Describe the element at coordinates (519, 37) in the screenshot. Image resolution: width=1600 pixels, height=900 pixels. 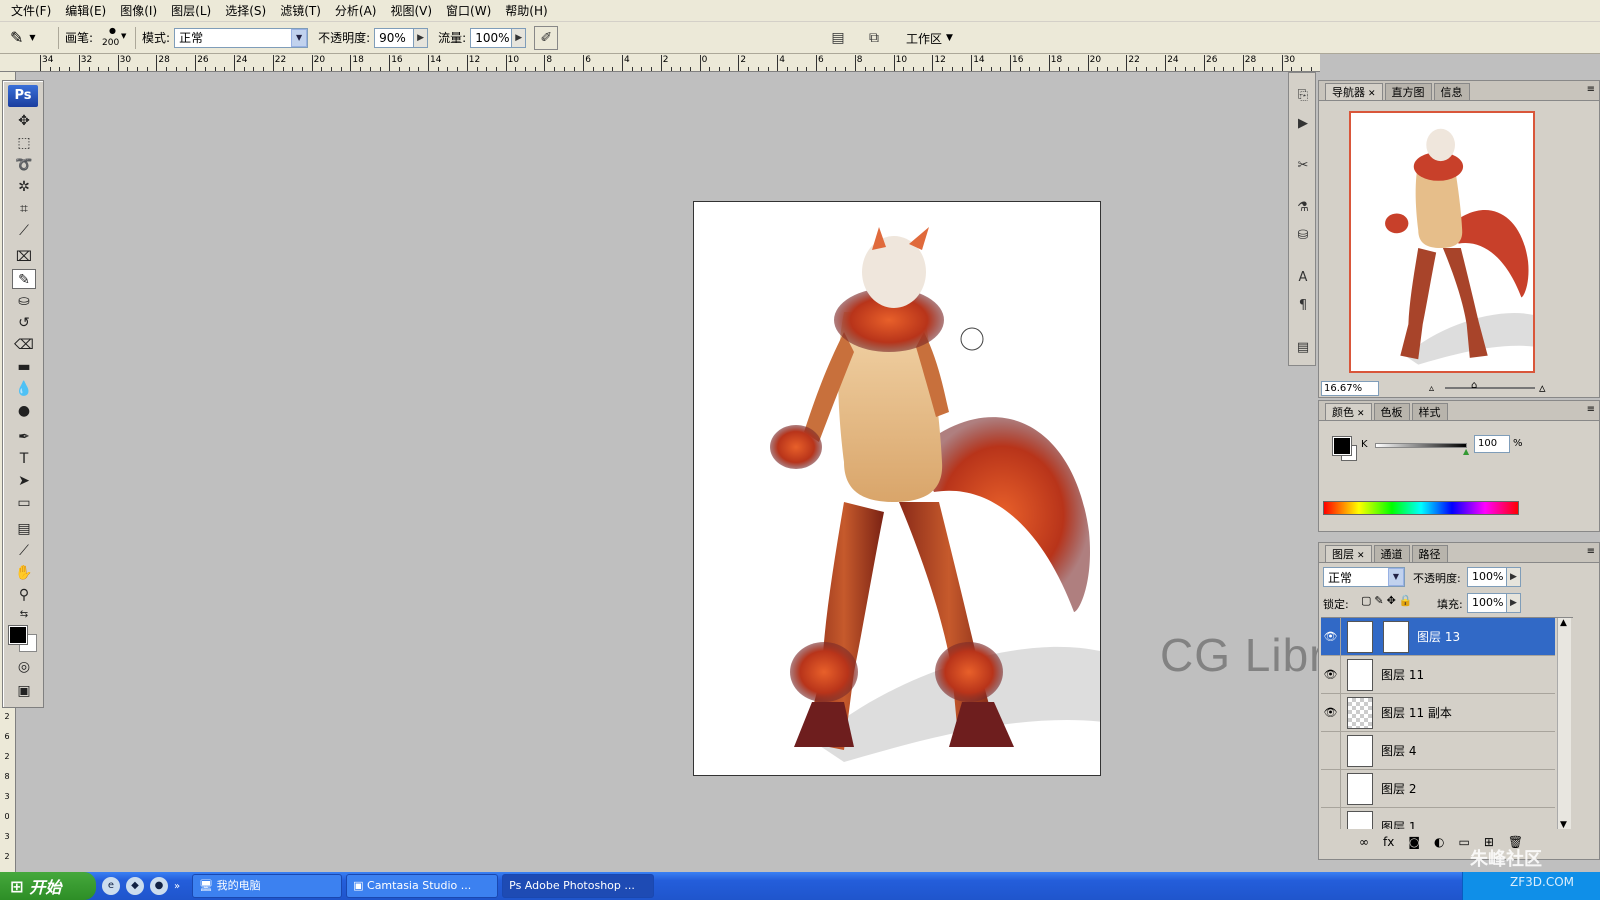
I see `flow-slider-toggle: ▶` at that location.